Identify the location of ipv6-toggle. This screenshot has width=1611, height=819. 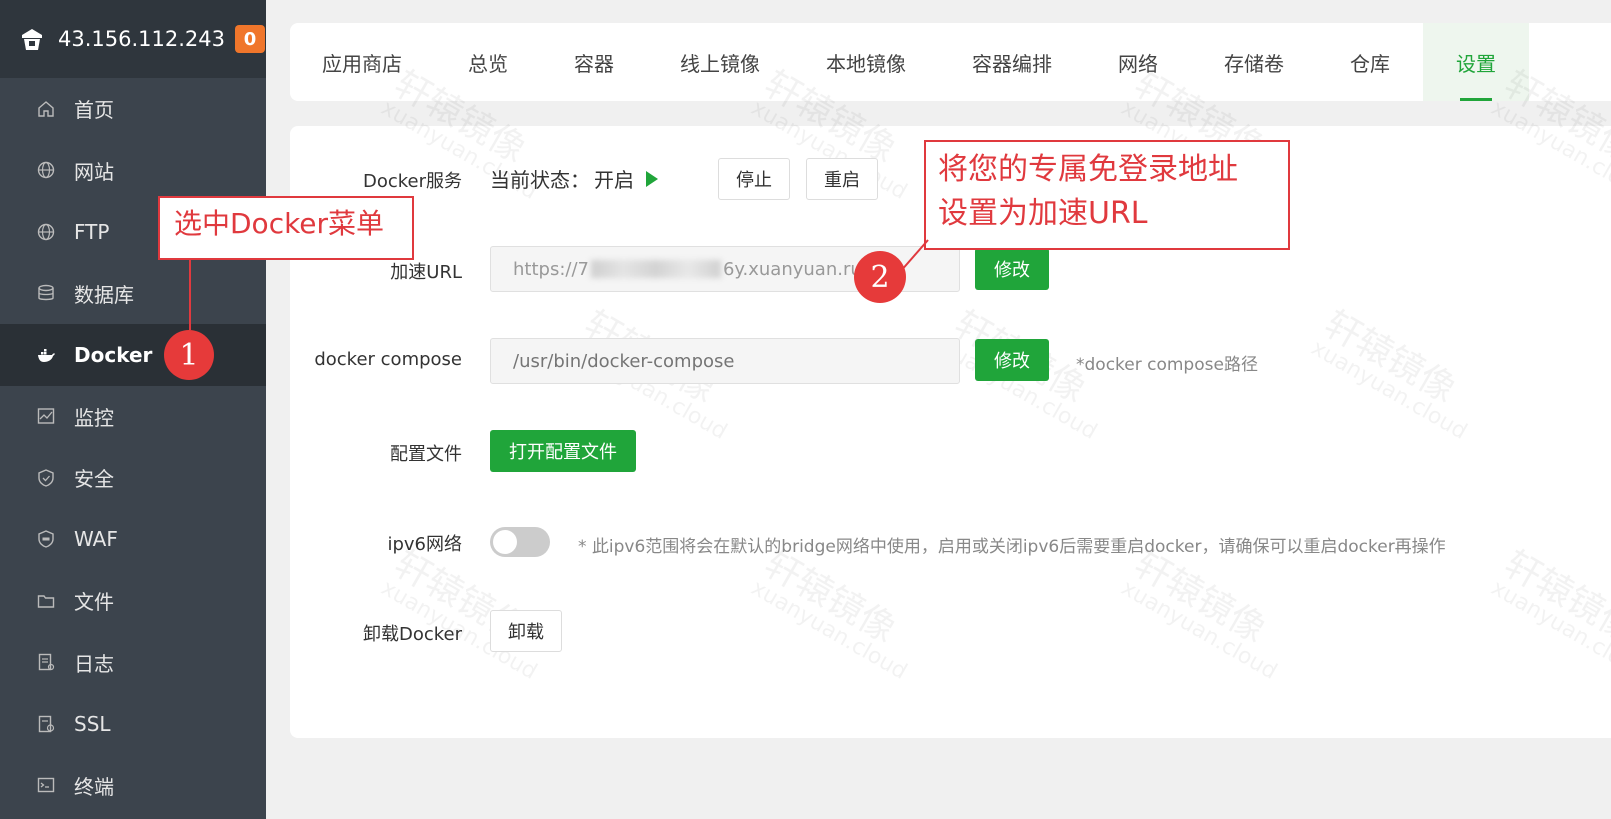
(520, 542).